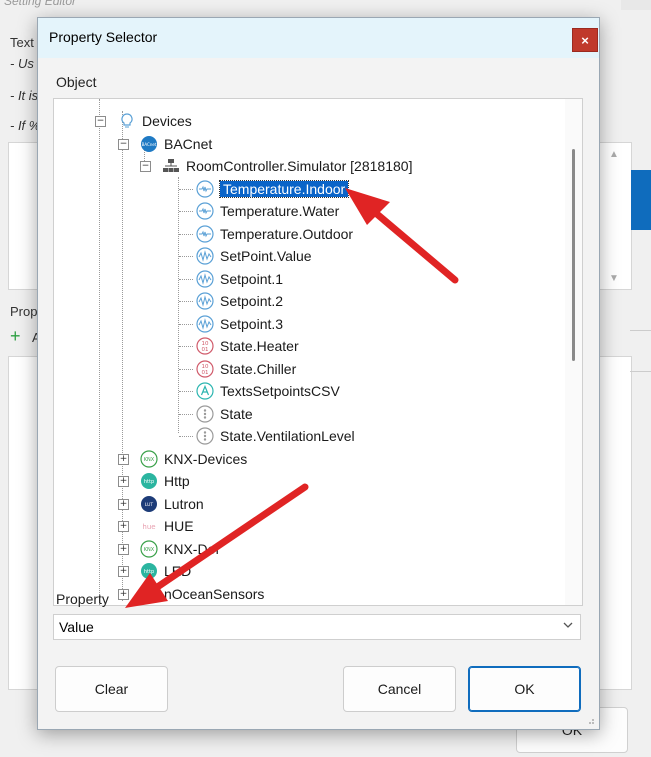  Describe the element at coordinates (217, 545) in the screenshot. I see `arrow-to-property-label` at that location.